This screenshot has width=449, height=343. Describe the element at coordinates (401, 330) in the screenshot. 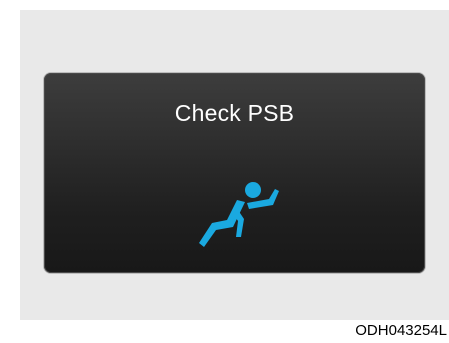

I see `figure-code: ODH043254L` at that location.